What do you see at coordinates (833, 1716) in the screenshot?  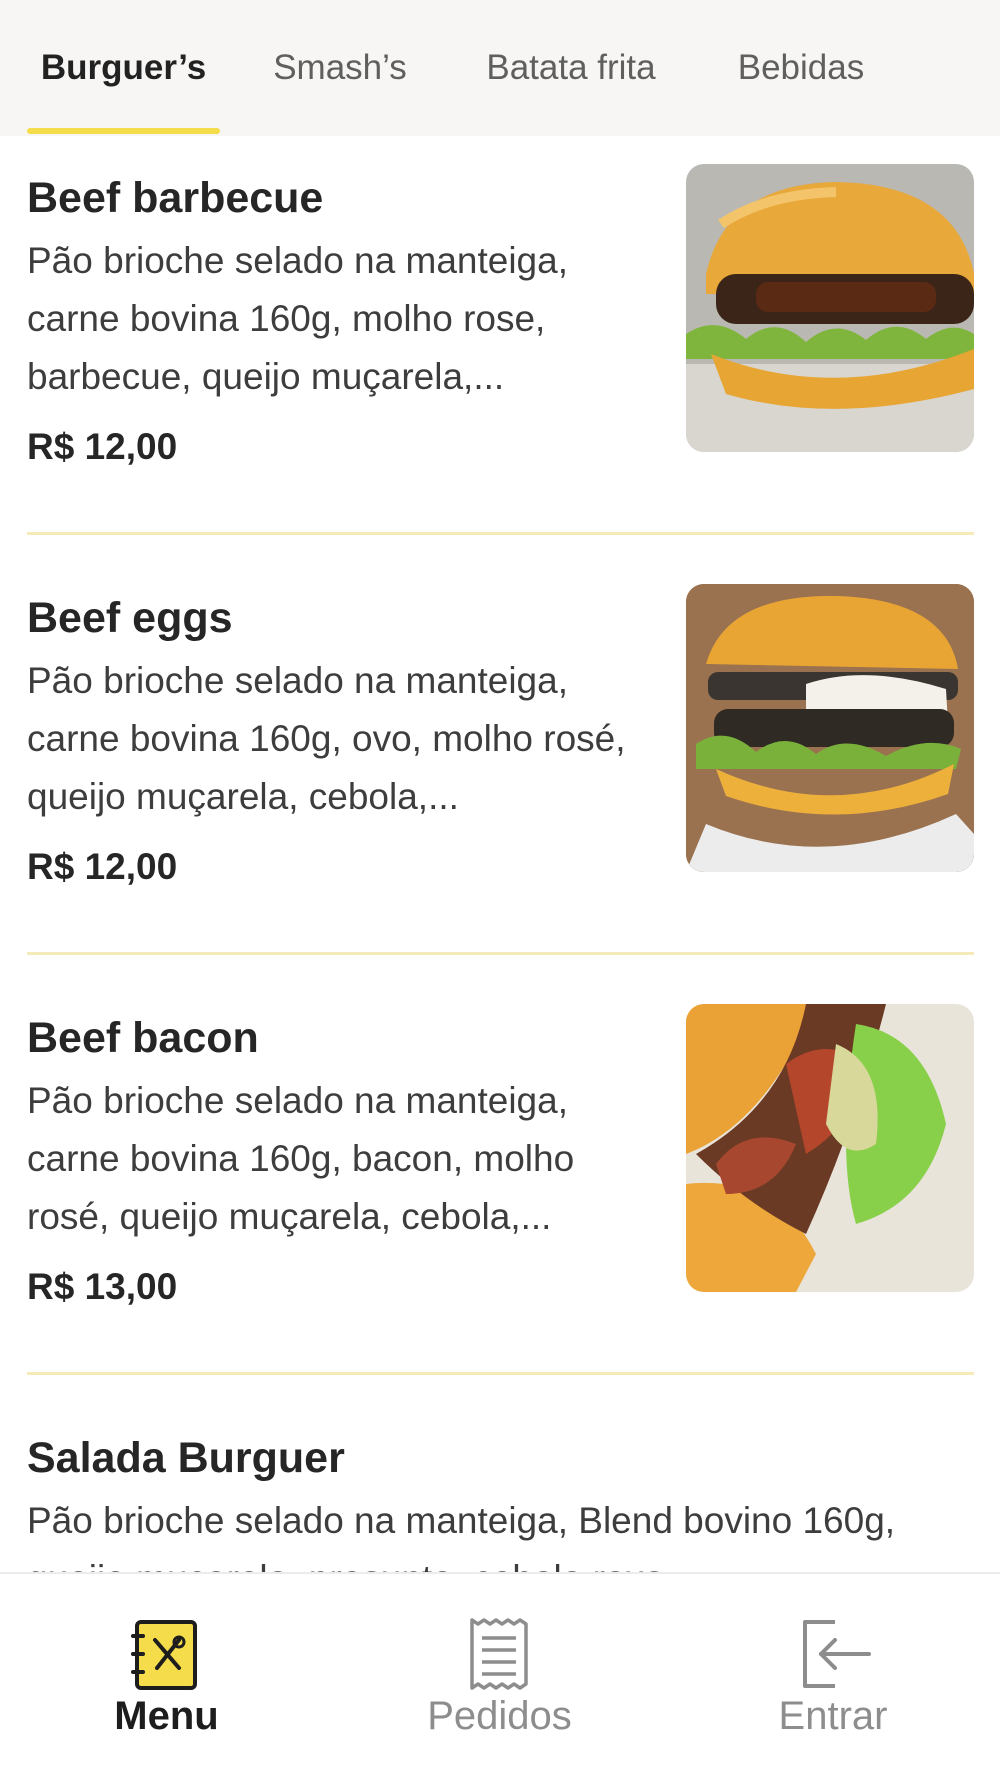 I see `nav-label: Entrar` at bounding box center [833, 1716].